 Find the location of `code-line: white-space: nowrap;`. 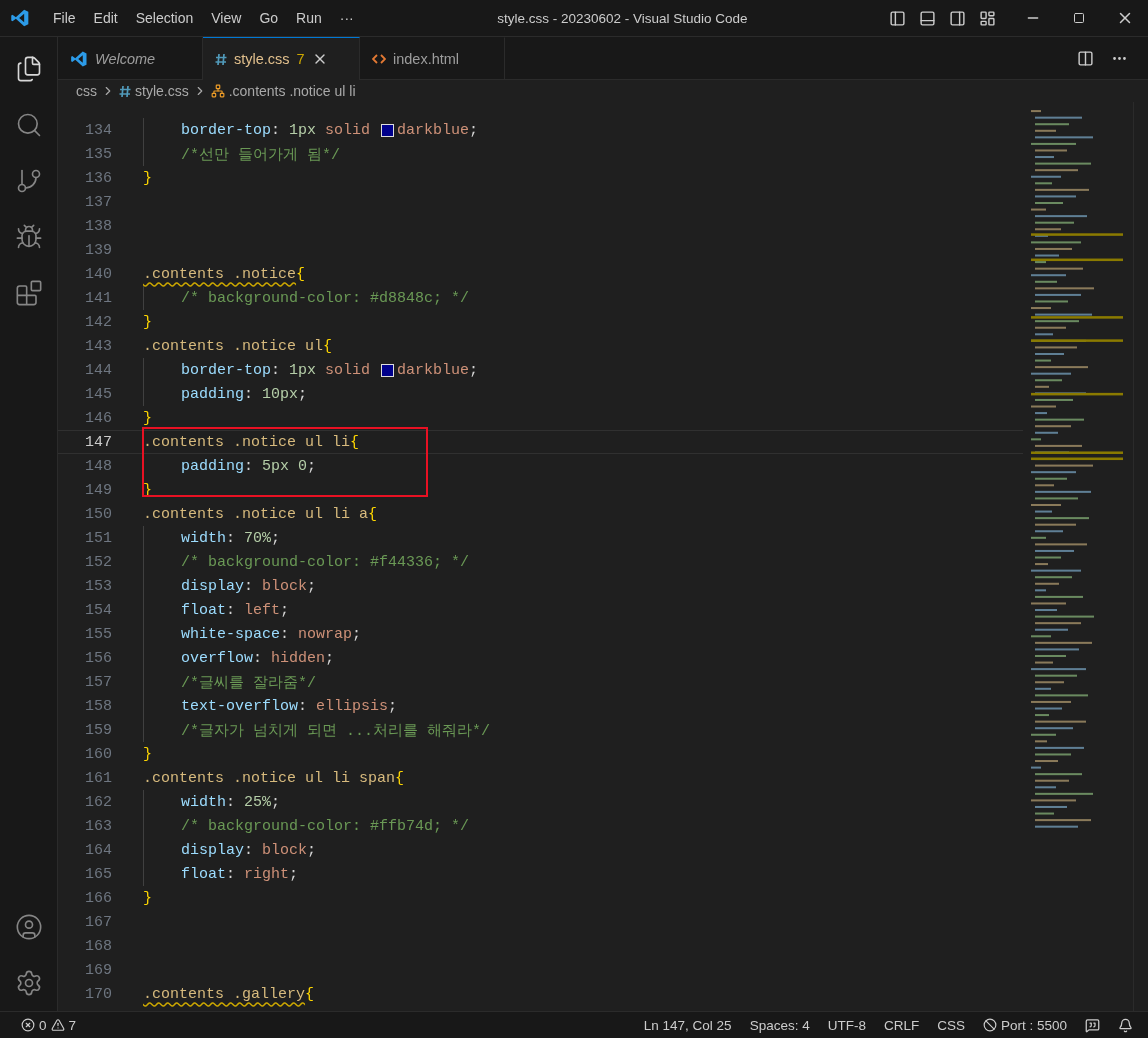

code-line: white-space: nowrap; is located at coordinates (252, 634).